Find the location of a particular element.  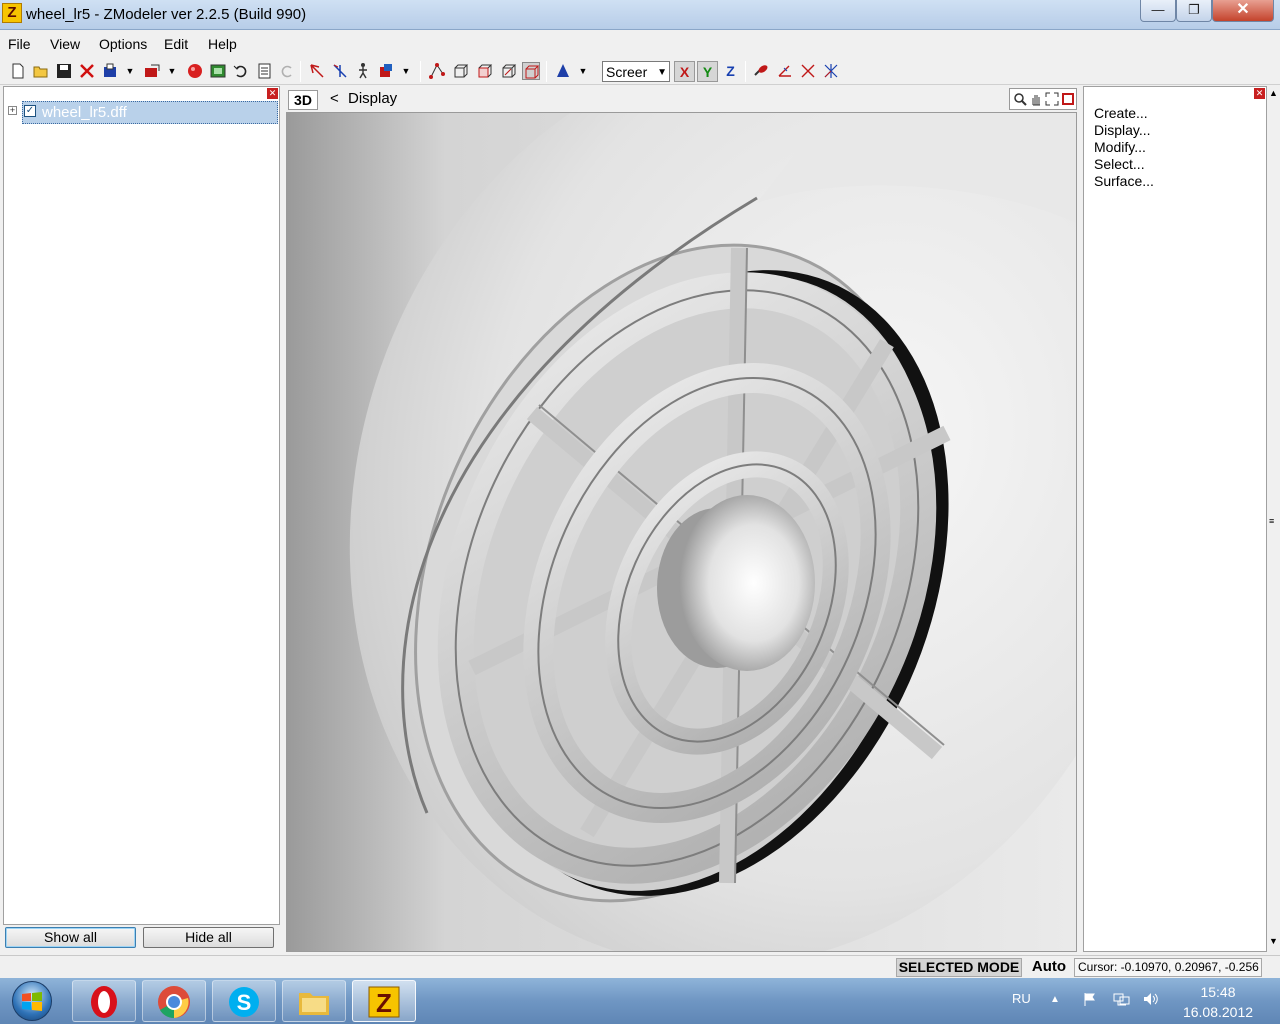

maximize-viewport-icon is located at coordinates (1068, 100).